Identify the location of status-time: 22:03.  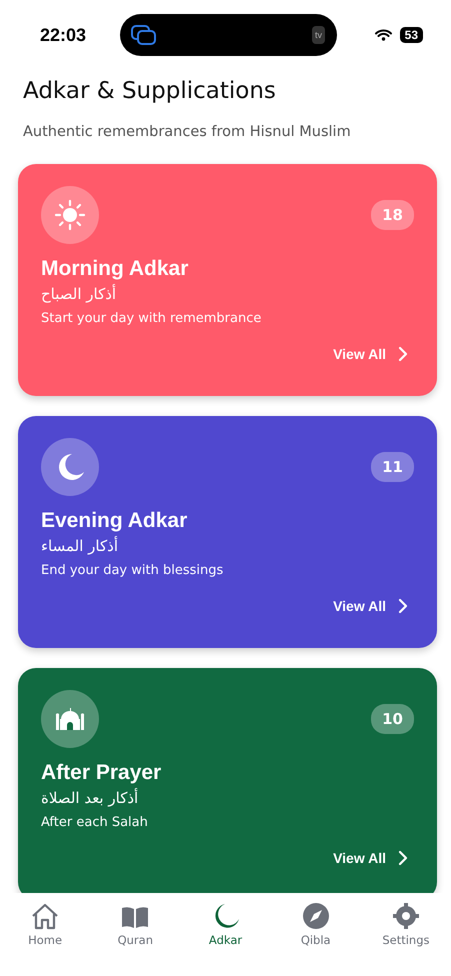
(64, 35).